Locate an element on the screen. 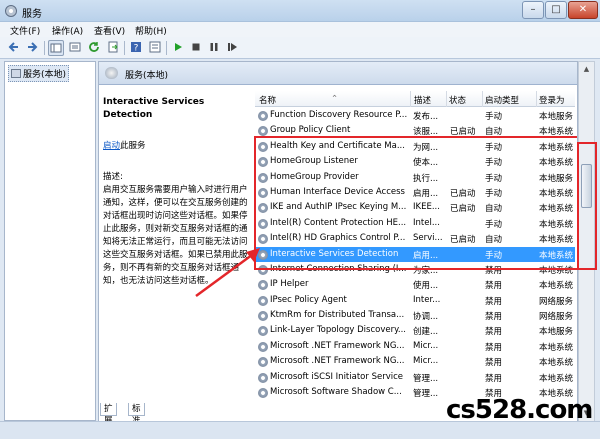 Image resolution: width=600 pixels, height=439 pixels. column-header-startup-type: 启动类型 is located at coordinates (502, 100).